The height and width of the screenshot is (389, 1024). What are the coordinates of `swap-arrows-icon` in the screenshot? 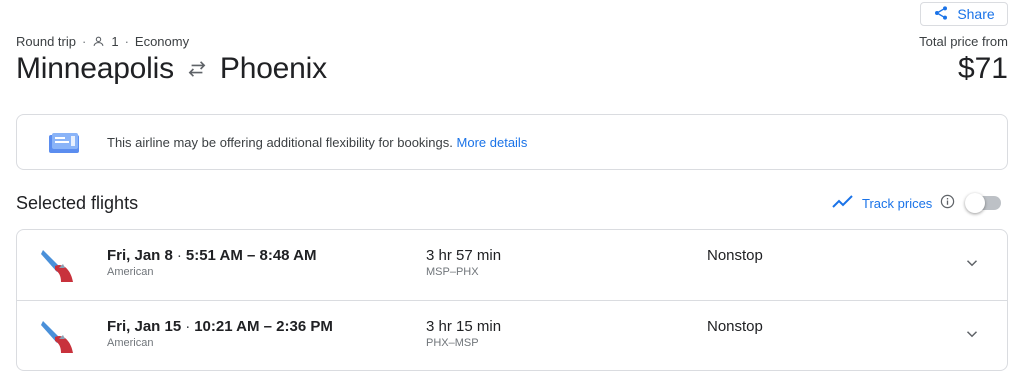 It's located at (197, 69).